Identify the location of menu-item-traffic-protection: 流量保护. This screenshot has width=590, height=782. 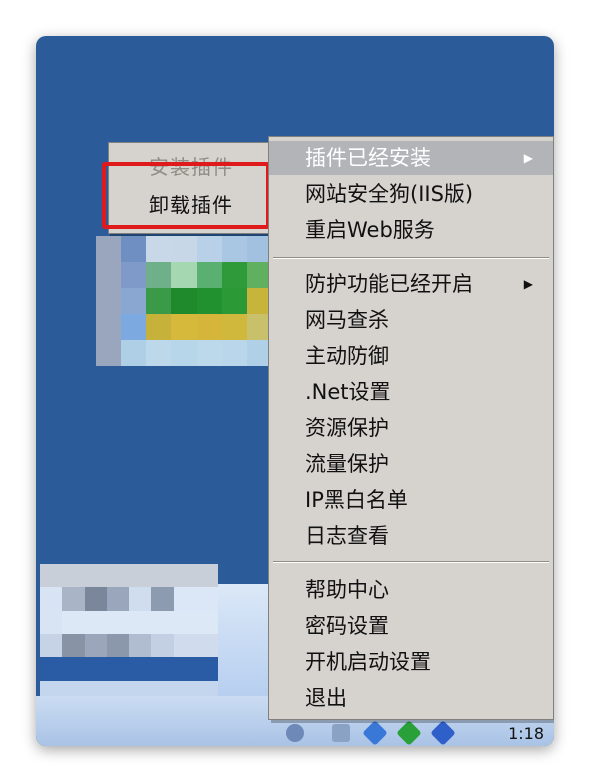
(411, 464).